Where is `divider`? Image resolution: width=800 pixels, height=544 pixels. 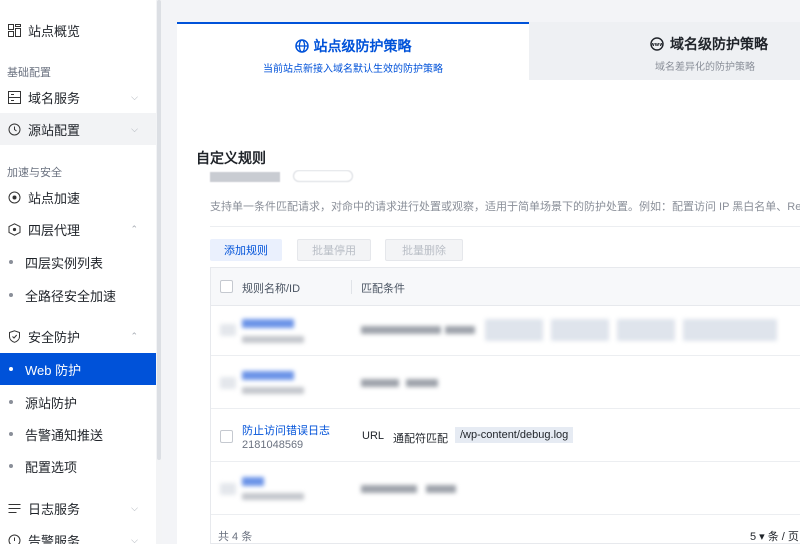
divider is located at coordinates (505, 226).